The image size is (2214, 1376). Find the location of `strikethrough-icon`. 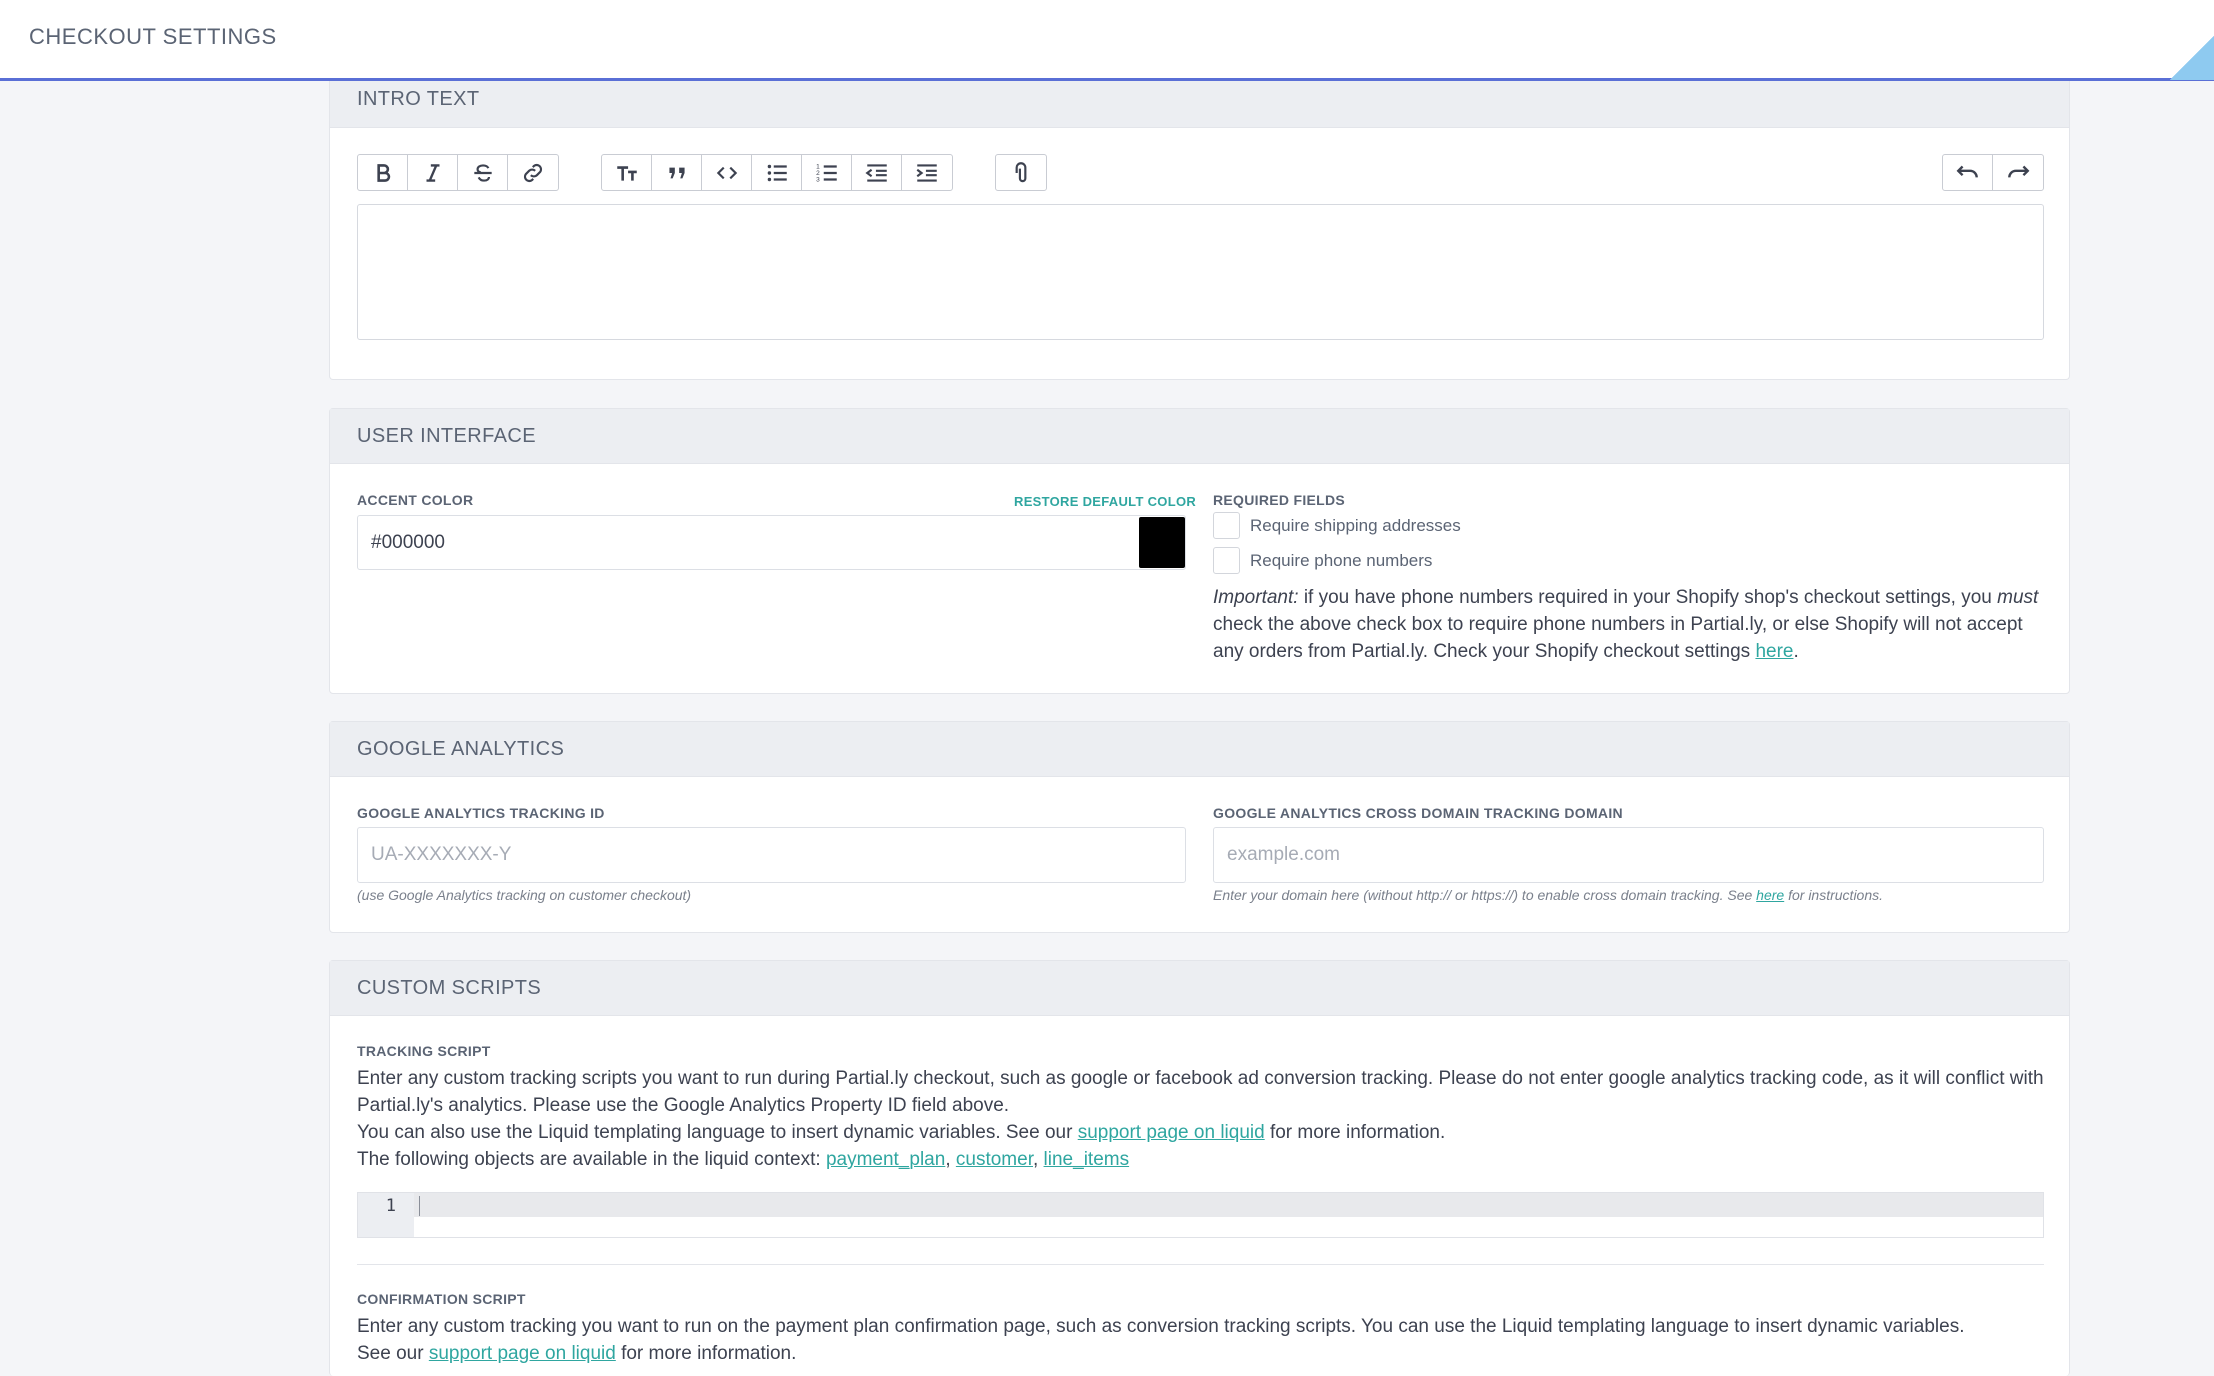

strikethrough-icon is located at coordinates (483, 172).